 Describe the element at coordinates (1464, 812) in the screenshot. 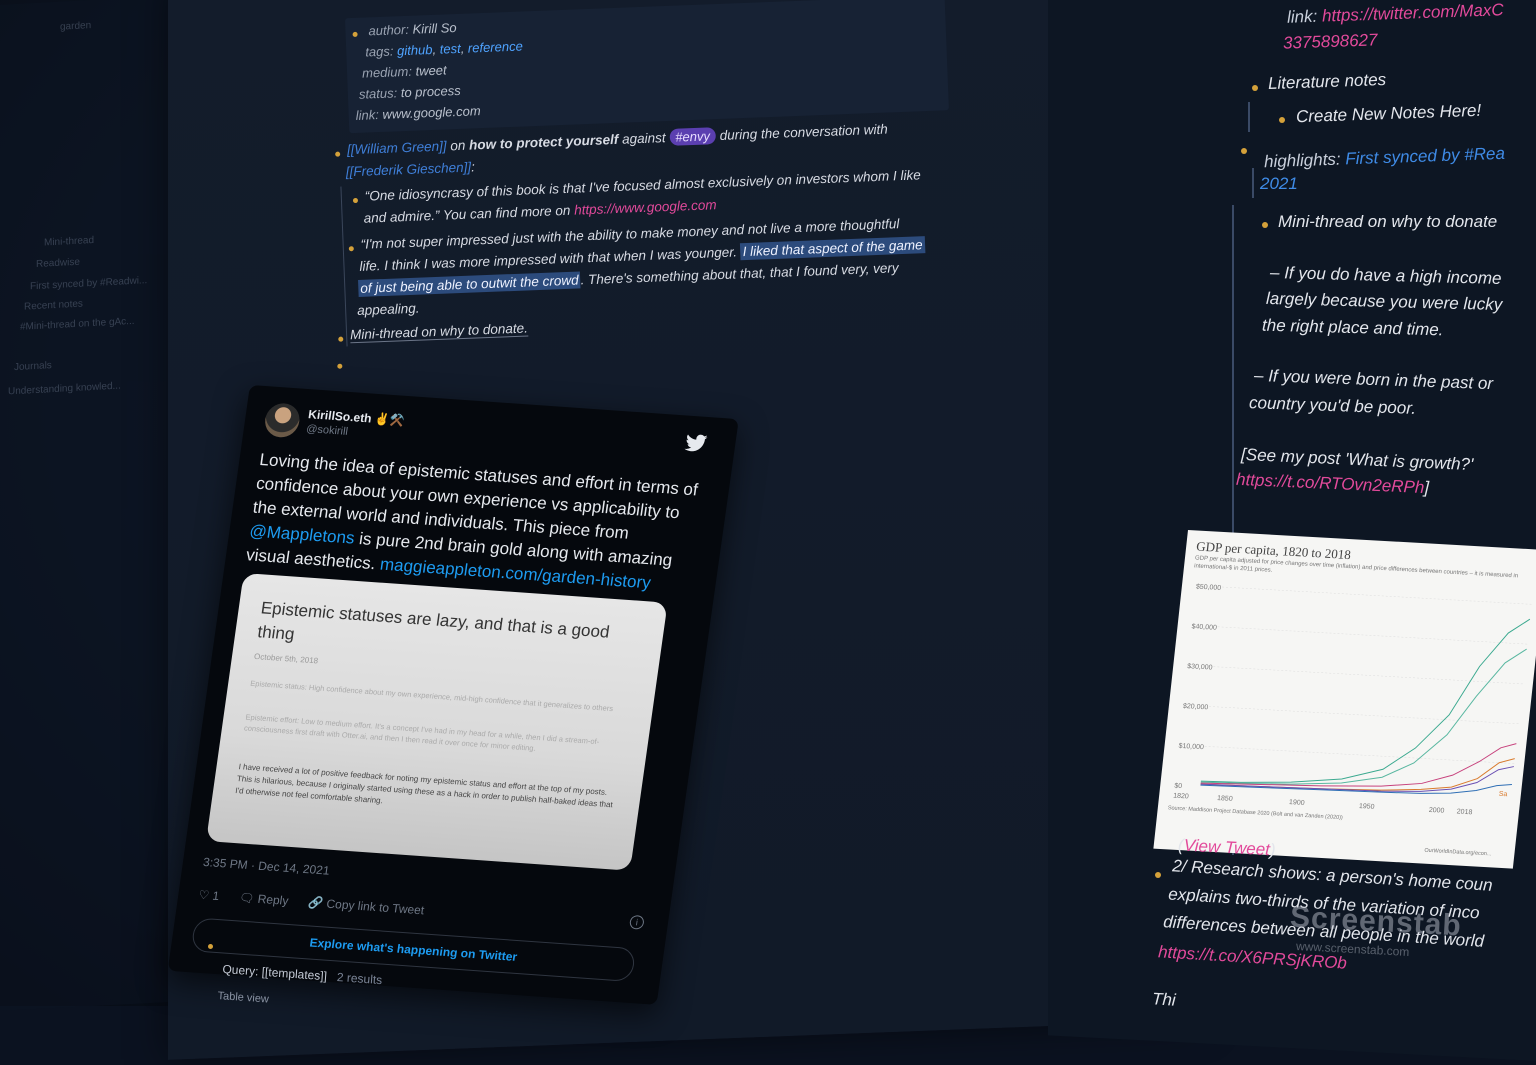

I see `x-tick-label: 2018` at that location.